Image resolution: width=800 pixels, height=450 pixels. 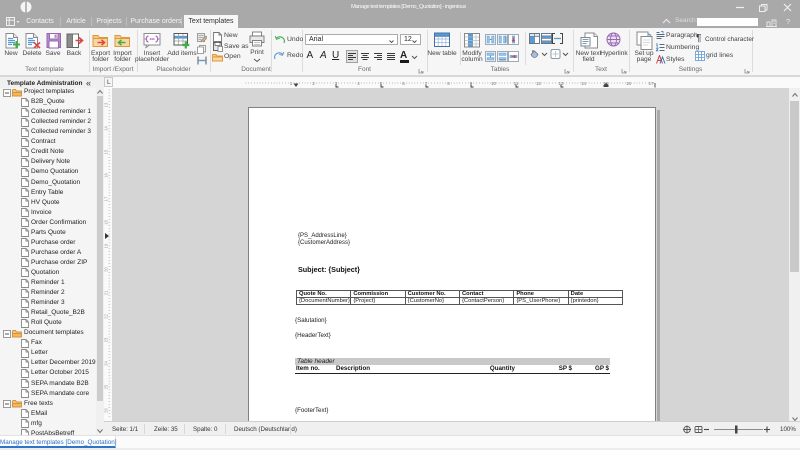 What do you see at coordinates (539, 83) in the screenshot?
I see `svg-text: 12` at bounding box center [539, 83].